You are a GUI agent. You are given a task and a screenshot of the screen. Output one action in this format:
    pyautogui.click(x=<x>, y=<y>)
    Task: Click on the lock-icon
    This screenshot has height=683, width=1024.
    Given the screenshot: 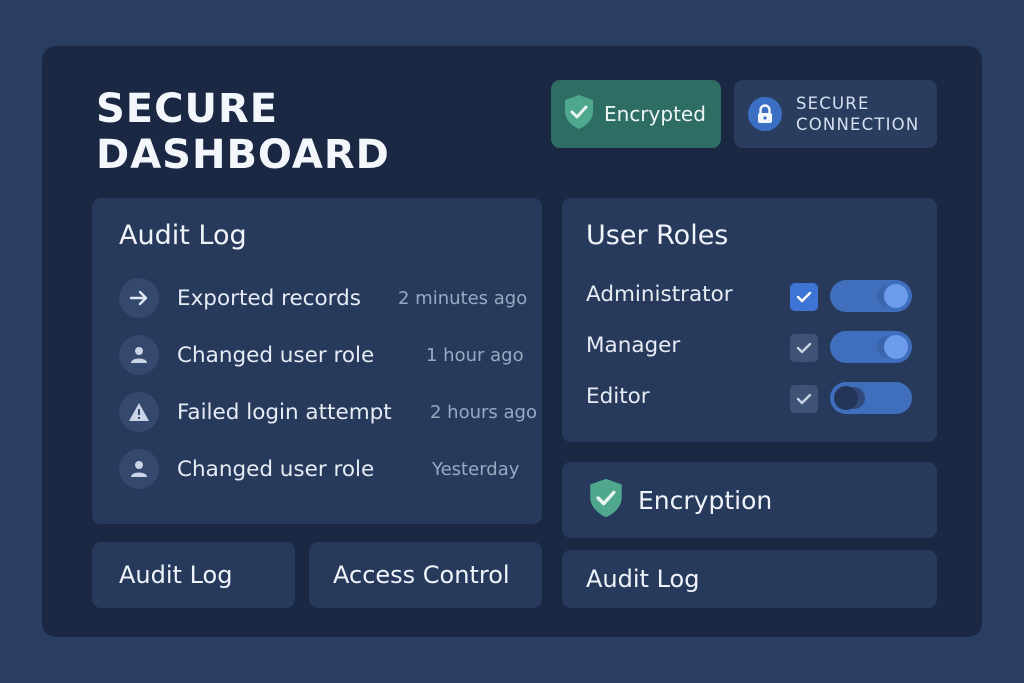 What is the action you would take?
    pyautogui.click(x=765, y=114)
    